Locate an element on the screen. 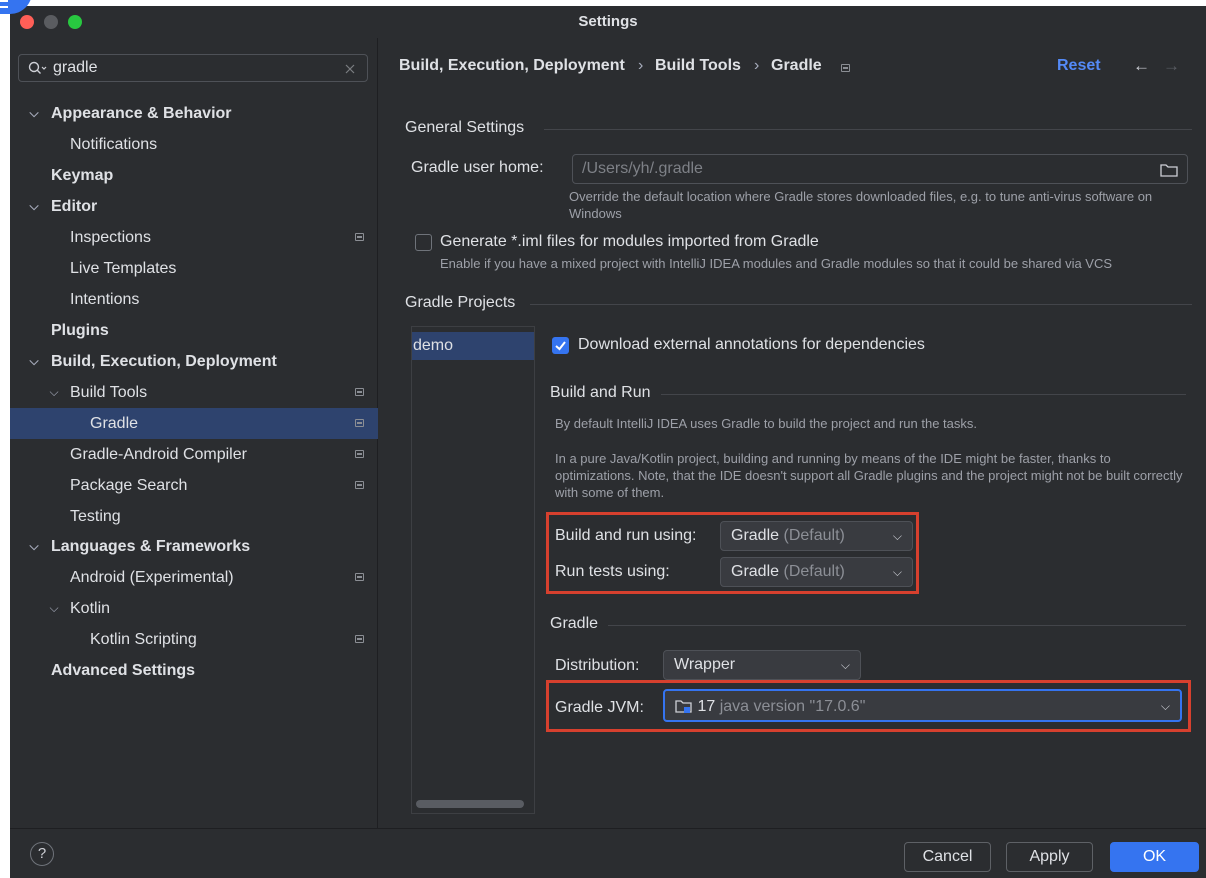  sidebar-item-advanced-settings: Advanced Settings is located at coordinates (194, 670).